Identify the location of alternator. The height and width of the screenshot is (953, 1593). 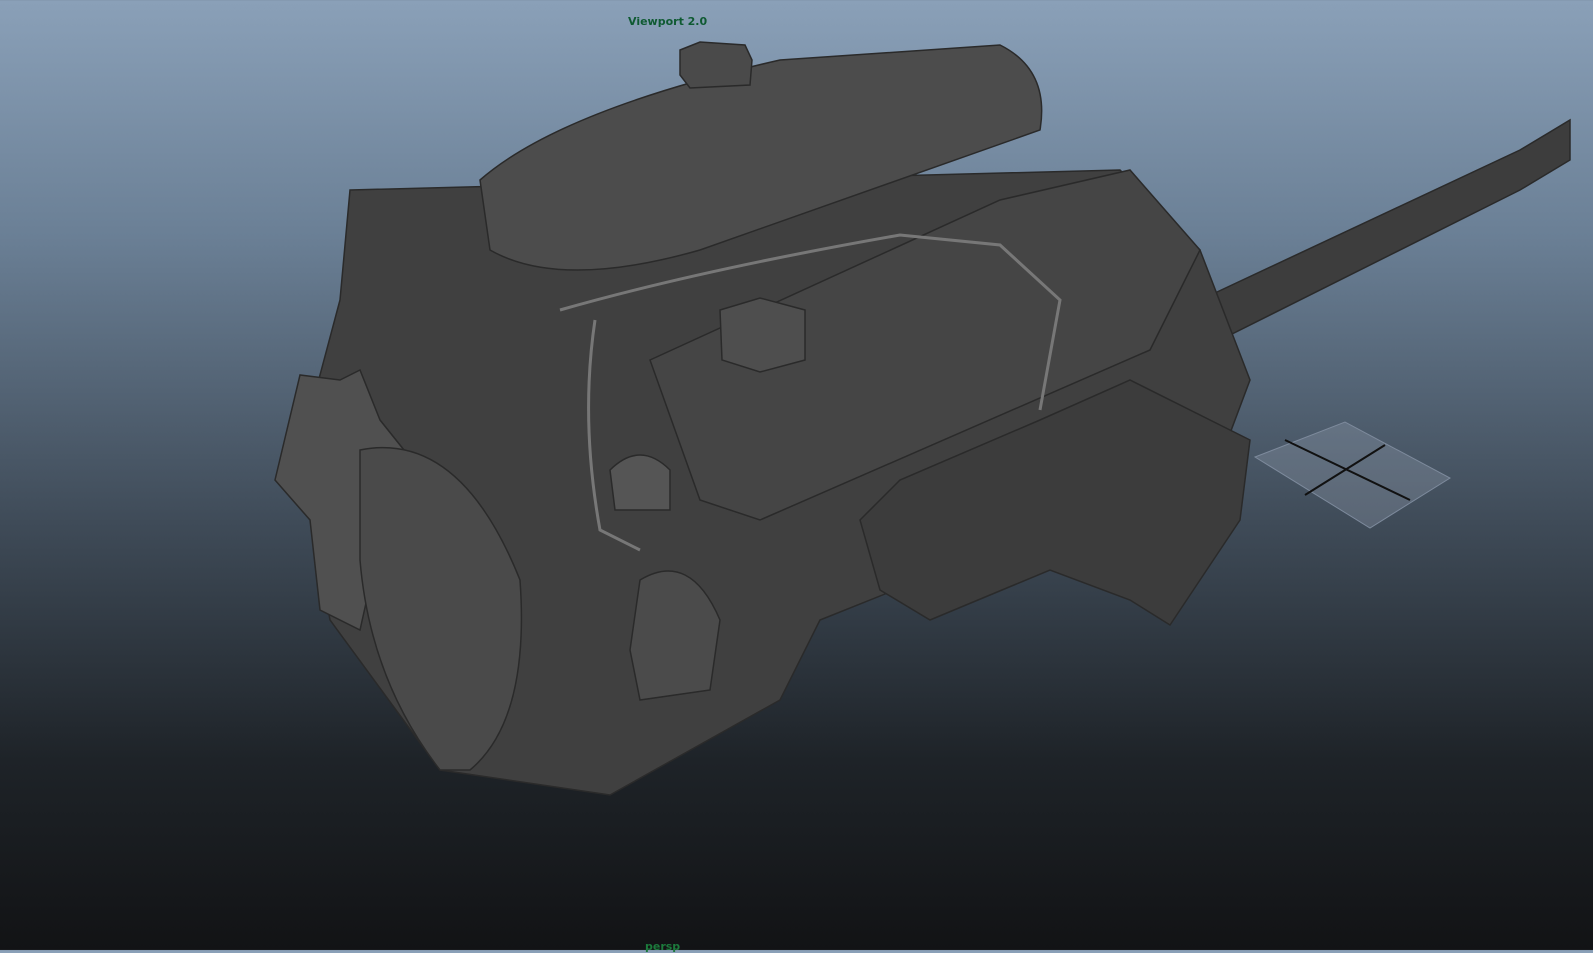
(640, 482).